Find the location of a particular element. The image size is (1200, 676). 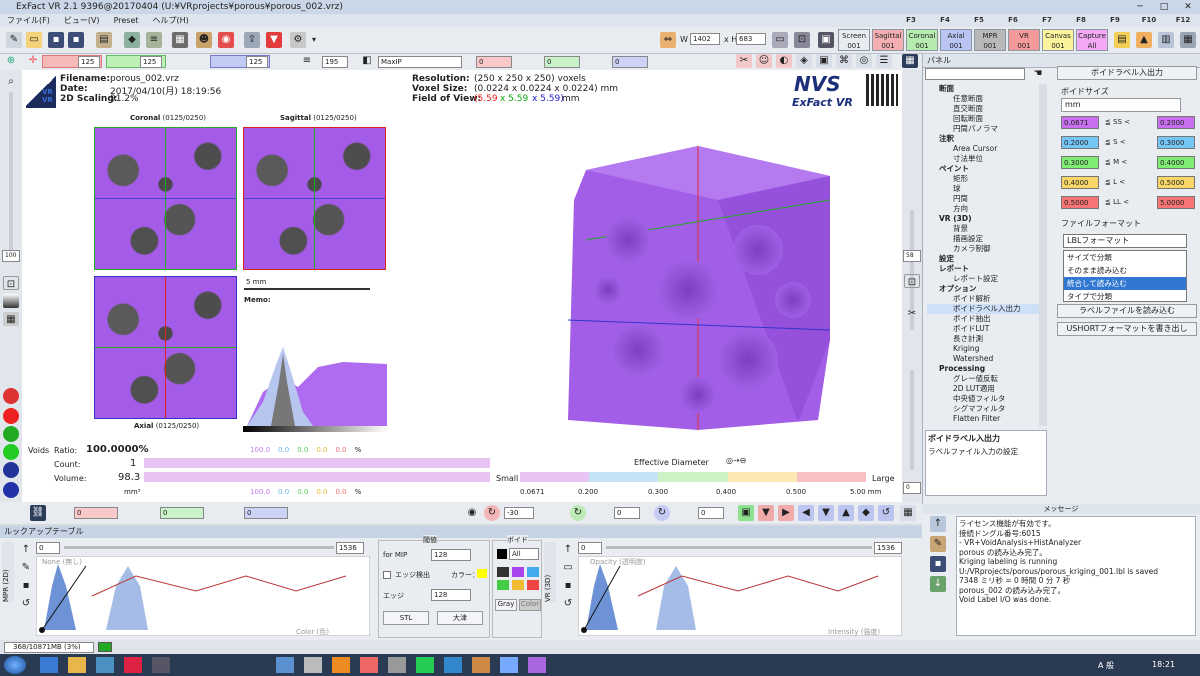

file-format-select: LBLフォーマット is located at coordinates (1125, 241).